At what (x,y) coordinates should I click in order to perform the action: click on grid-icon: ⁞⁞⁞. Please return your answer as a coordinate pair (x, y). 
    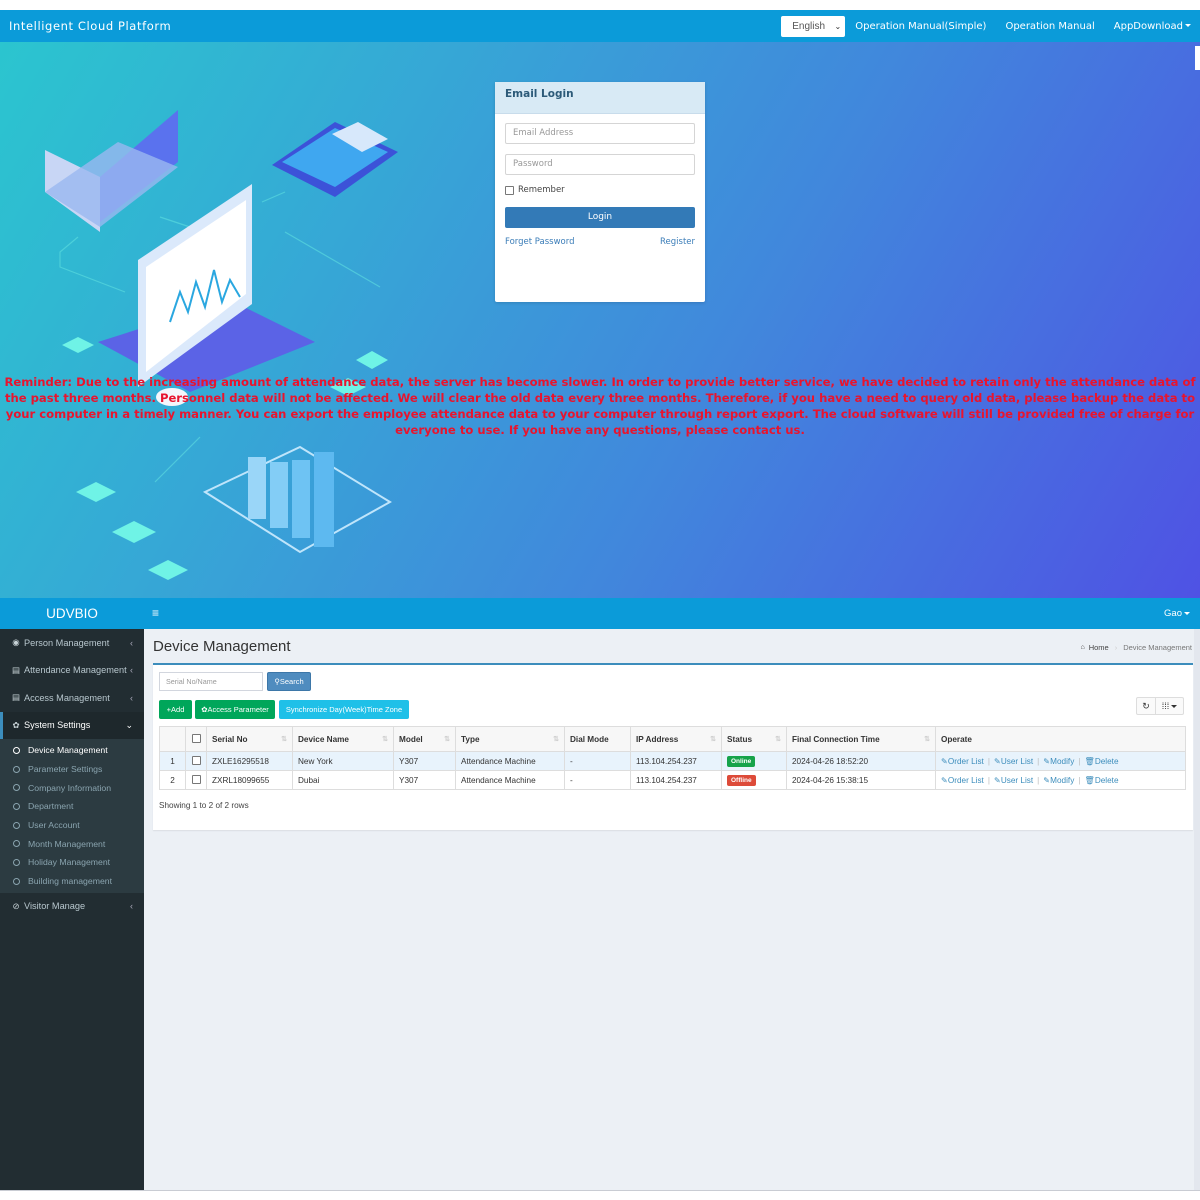
    Looking at the image, I should click on (1165, 706).